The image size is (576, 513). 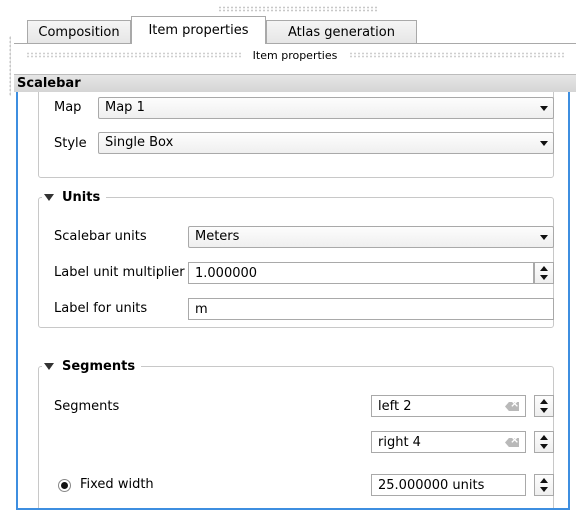 What do you see at coordinates (544, 406) in the screenshot?
I see `segments-left-spin-icon` at bounding box center [544, 406].